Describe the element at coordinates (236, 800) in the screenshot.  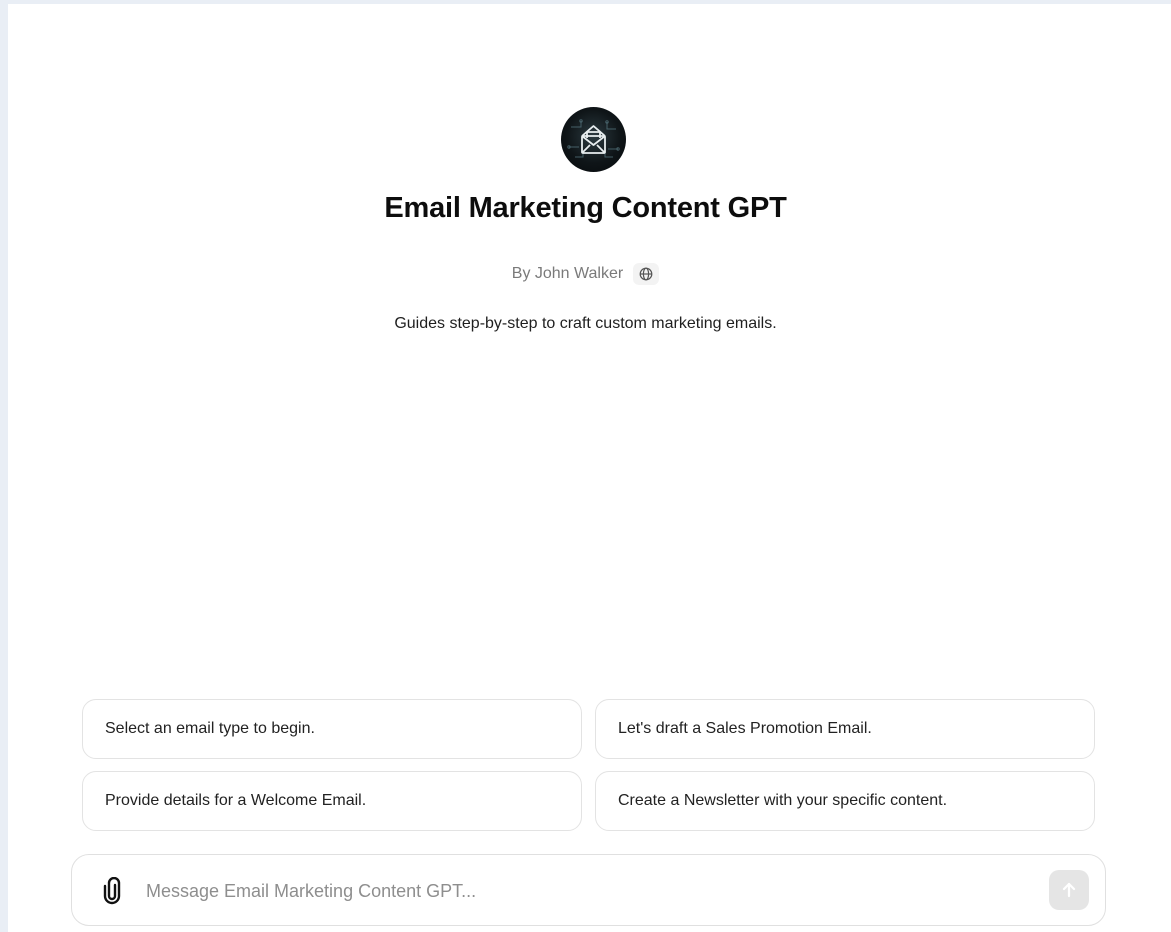
I see `suggestion-label: Provide details for a Welcome Email.` at that location.